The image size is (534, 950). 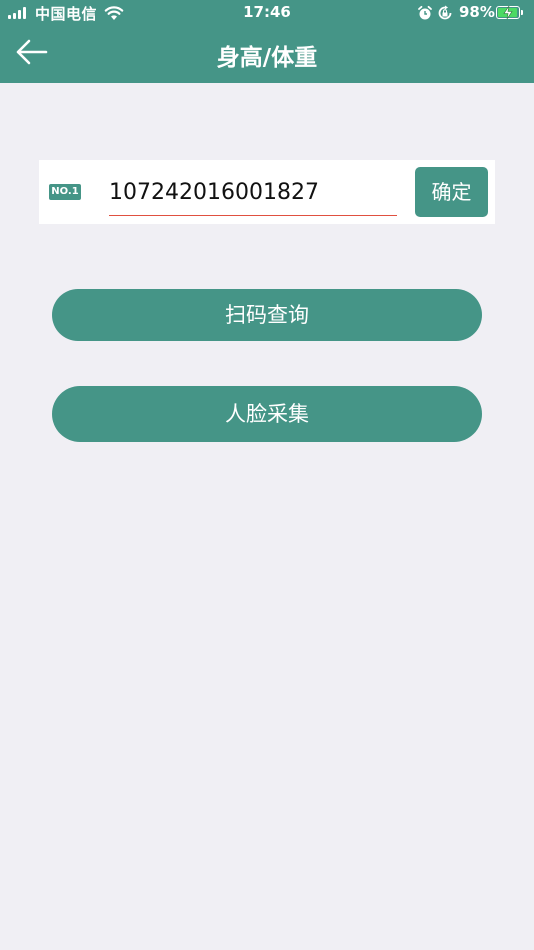 What do you see at coordinates (425, 12) in the screenshot?
I see `alarm-icon` at bounding box center [425, 12].